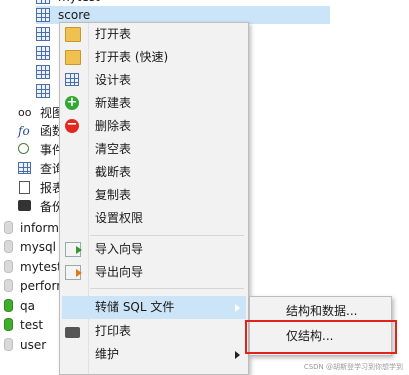 Image resolution: width=409 pixels, height=375 pixels. I want to click on menu-item-maintenance: 维护, so click(154, 354).